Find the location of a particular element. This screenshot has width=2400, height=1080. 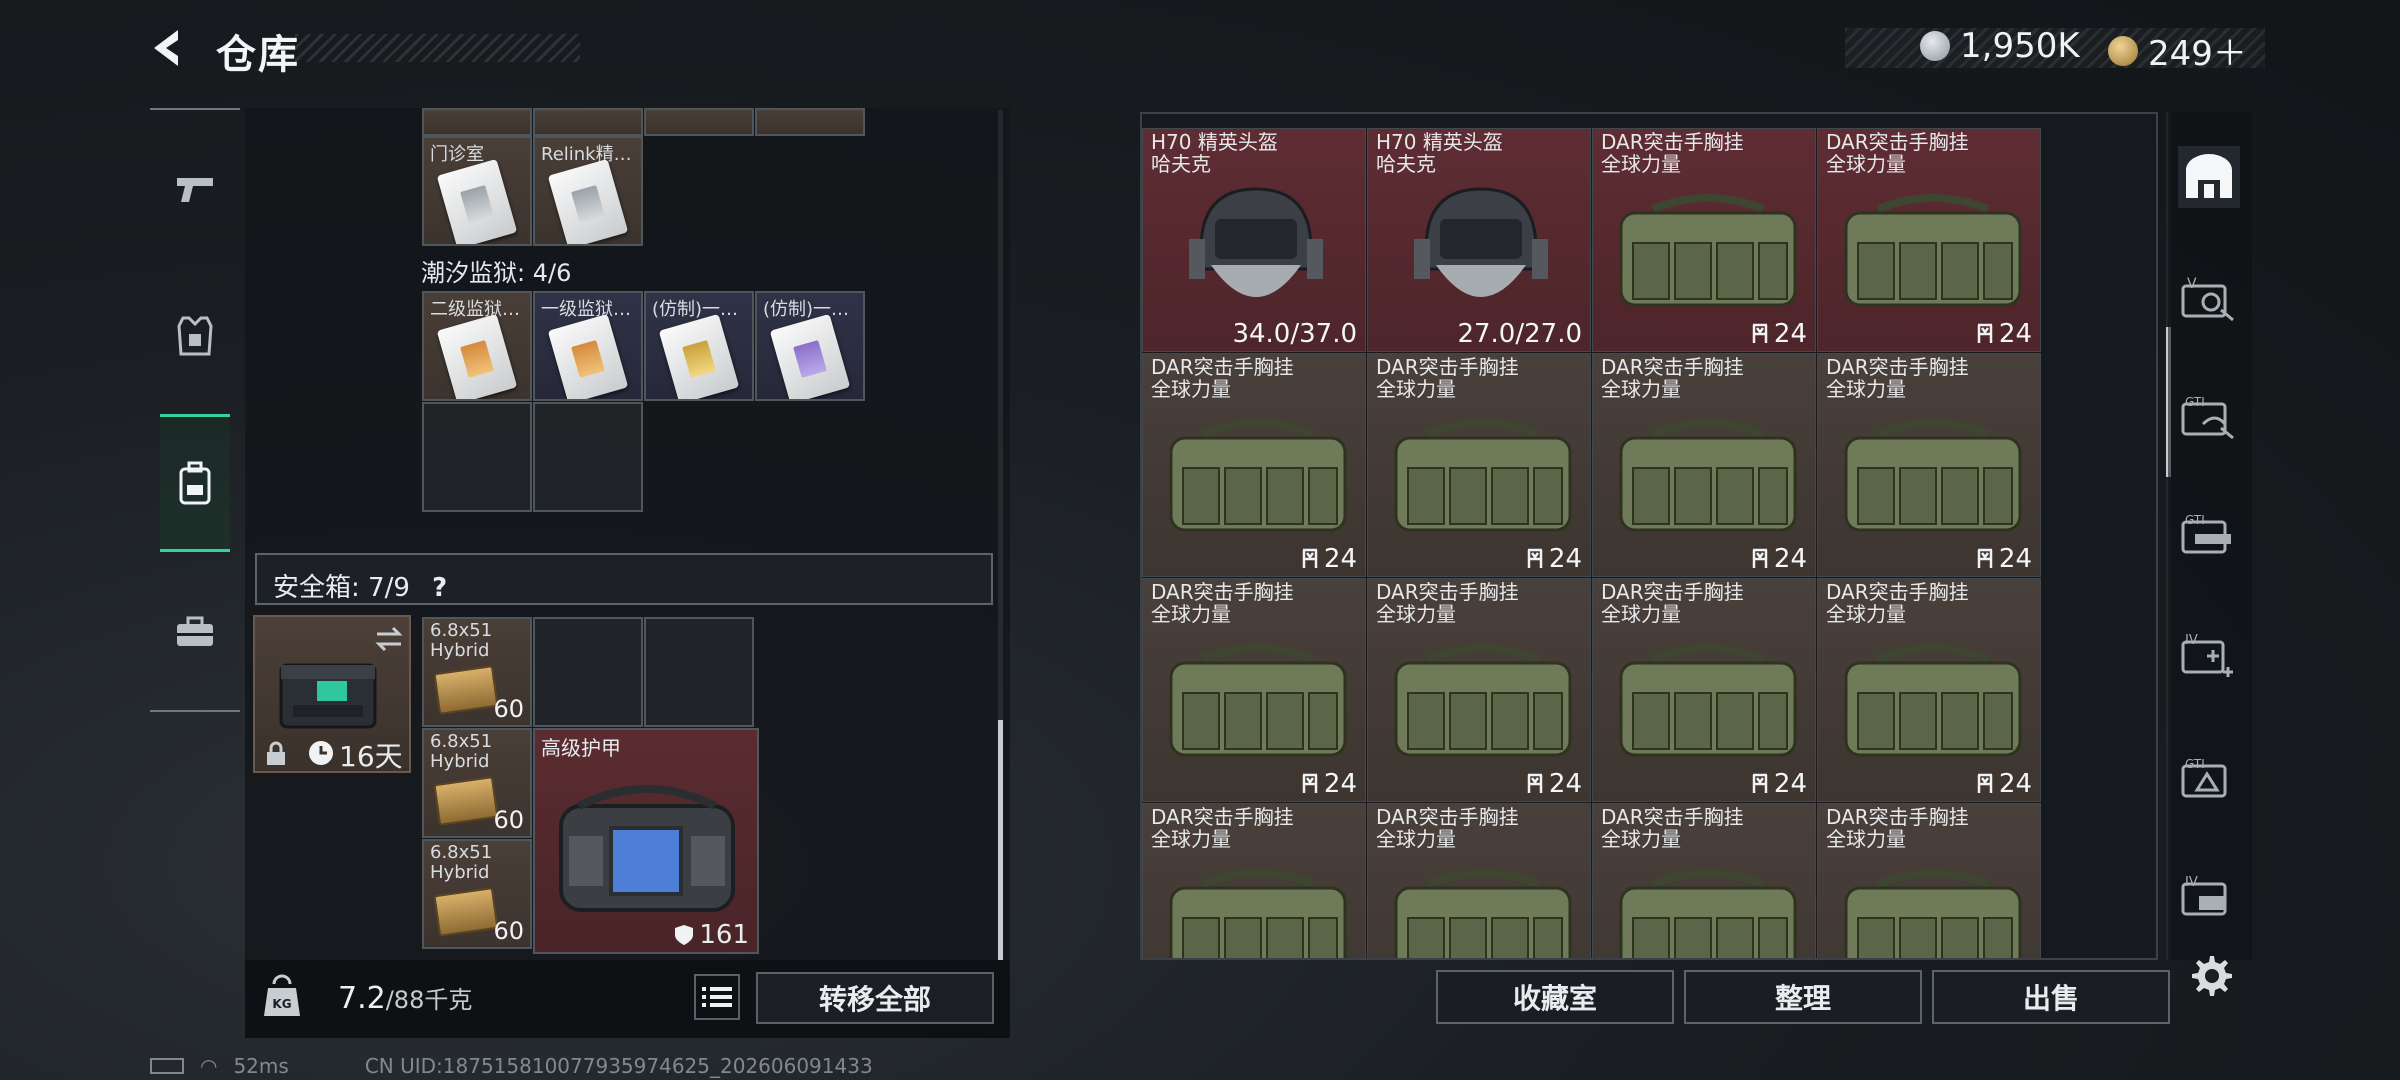

tab-keycard-gti-2: GTI is located at coordinates (2209, 535).